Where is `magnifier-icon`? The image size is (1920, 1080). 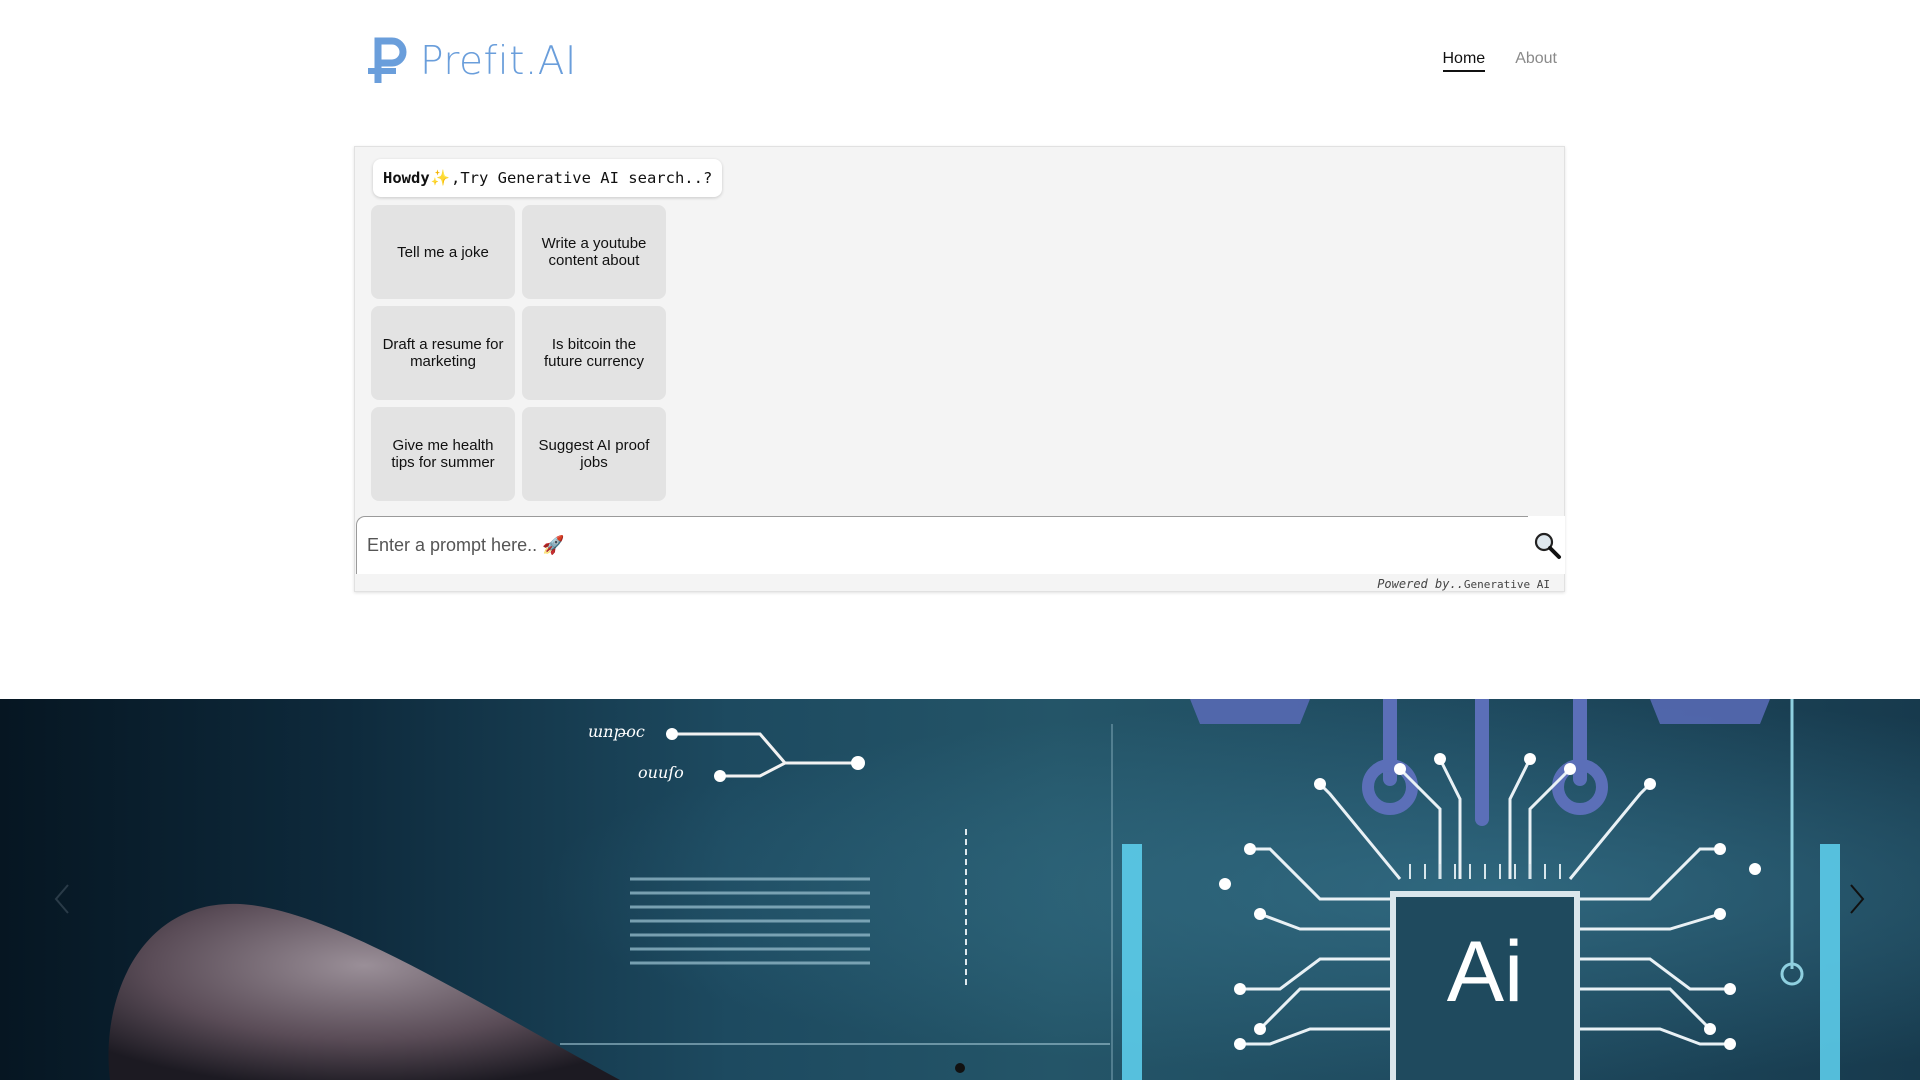
magnifier-icon is located at coordinates (1547, 545).